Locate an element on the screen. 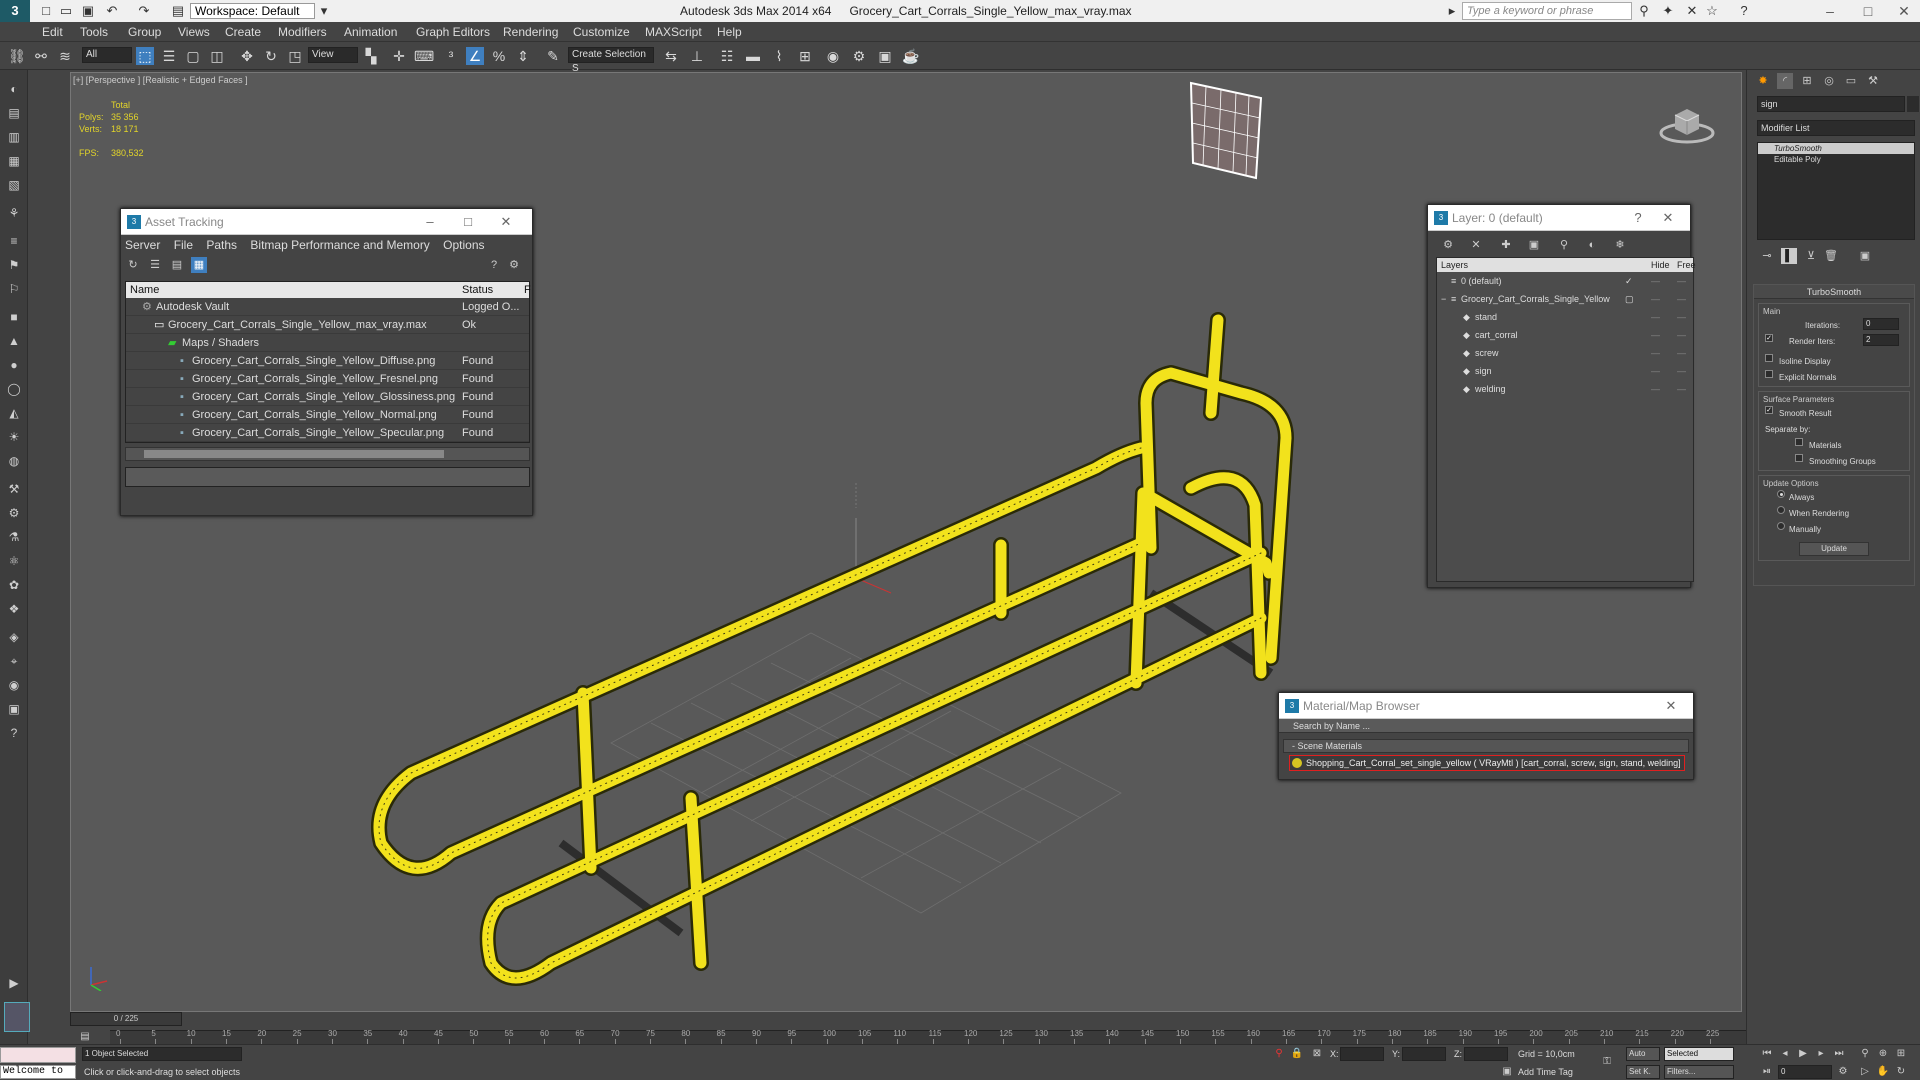 Image resolution: width=1920 pixels, height=1080 pixels. list-view-icon: ☰ is located at coordinates (155, 265).